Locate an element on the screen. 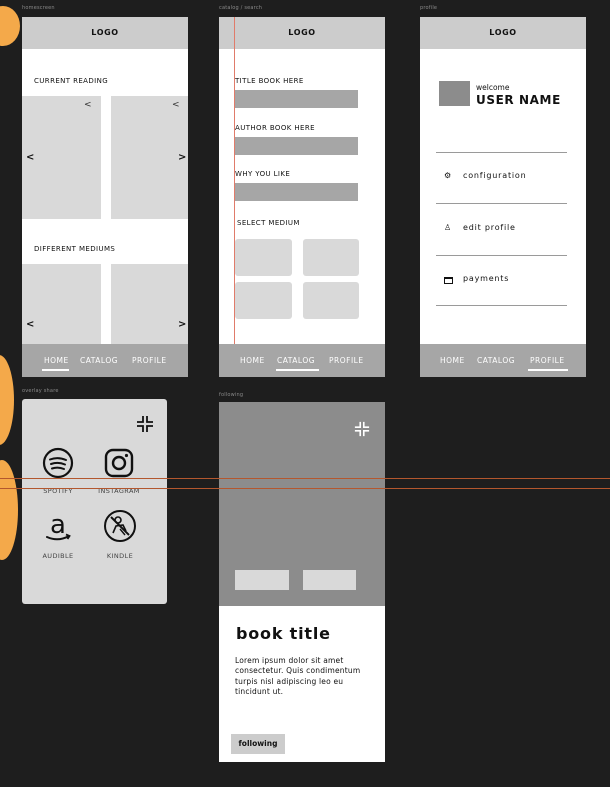  profile-topbar: LOGO is located at coordinates (503, 33).